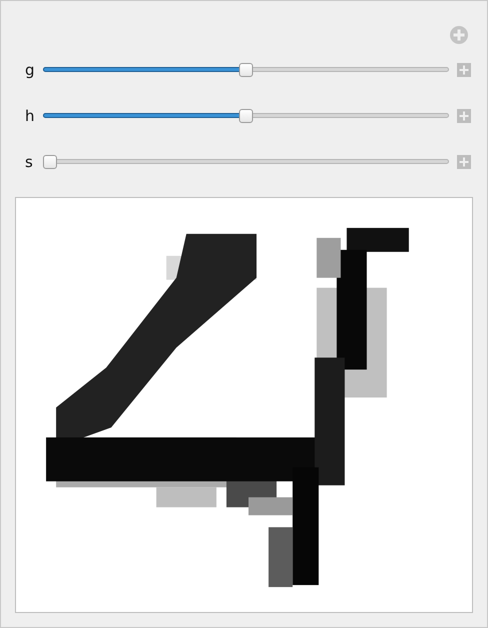  I want to click on add-icon, so click(459, 35).